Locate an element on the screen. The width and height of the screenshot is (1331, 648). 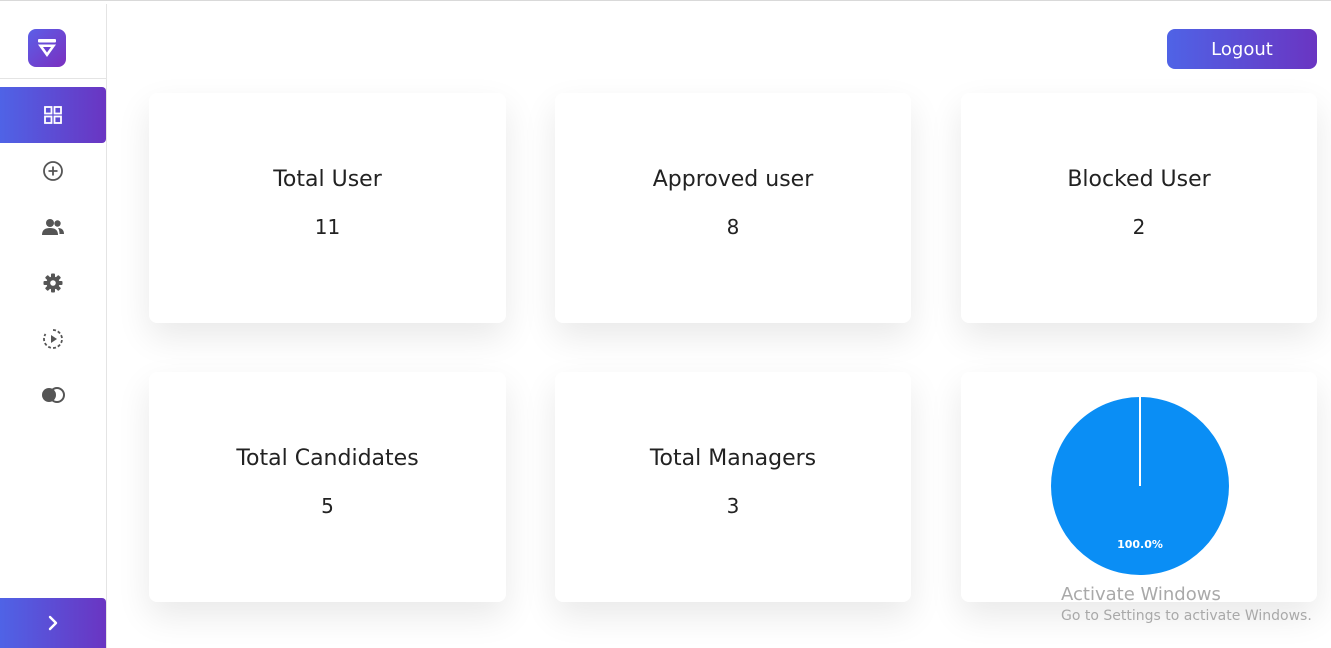
card-title: Total Managers is located at coordinates (733, 458).